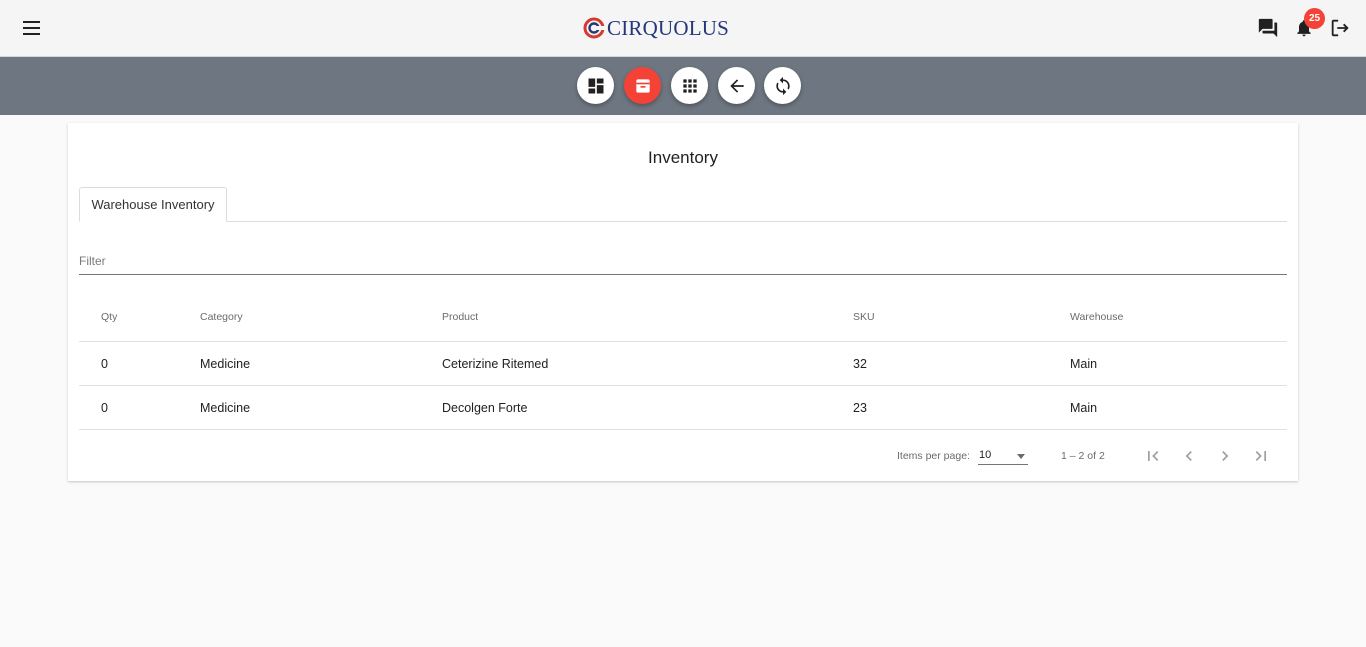  Describe the element at coordinates (1096, 317) in the screenshot. I see `column-header-warehouse: Warehouse` at that location.